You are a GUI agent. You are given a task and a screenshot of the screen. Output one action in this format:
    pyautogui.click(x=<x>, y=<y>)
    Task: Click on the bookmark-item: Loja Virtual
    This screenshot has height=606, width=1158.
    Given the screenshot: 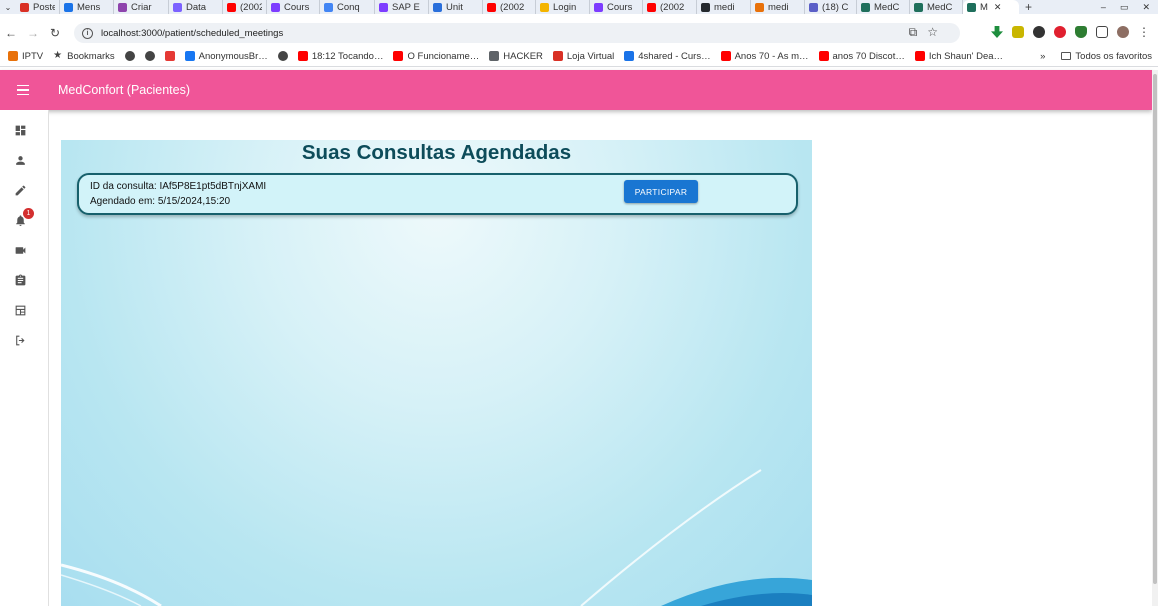 What is the action you would take?
    pyautogui.click(x=583, y=56)
    